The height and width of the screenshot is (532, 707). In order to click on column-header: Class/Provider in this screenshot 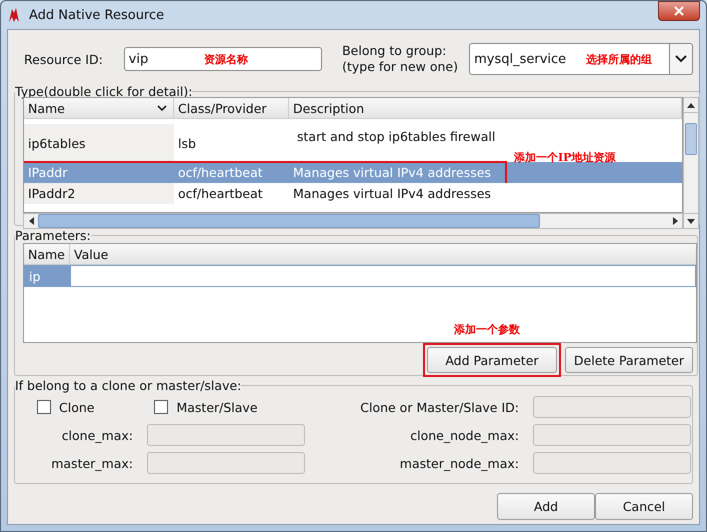, I will do `click(231, 108)`.